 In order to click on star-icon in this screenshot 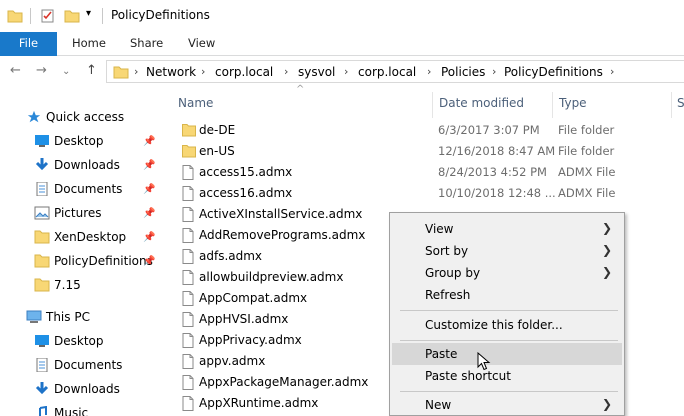, I will do `click(34, 116)`.